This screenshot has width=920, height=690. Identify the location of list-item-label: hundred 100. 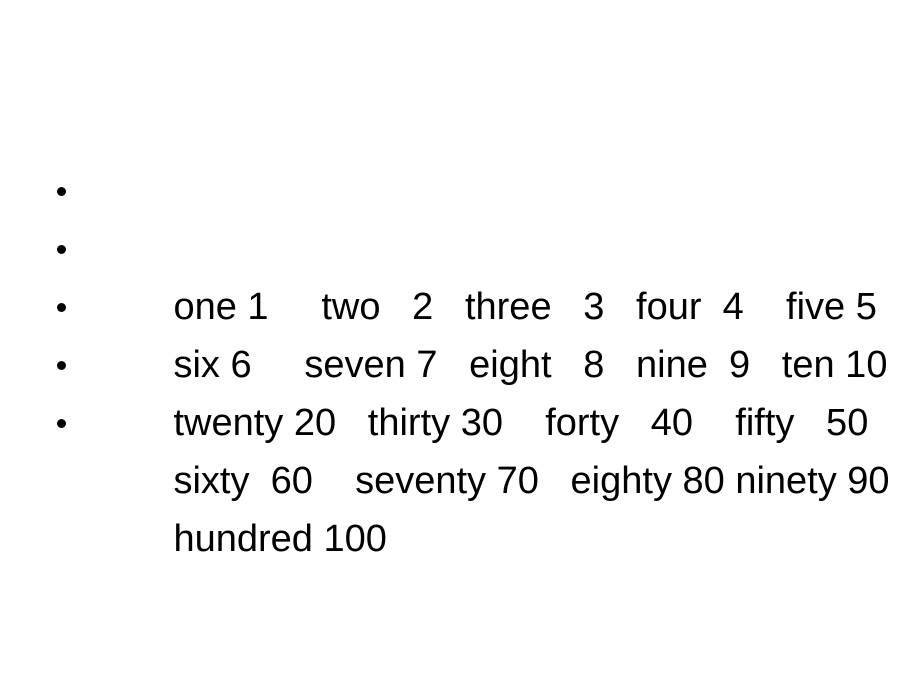
(280, 539).